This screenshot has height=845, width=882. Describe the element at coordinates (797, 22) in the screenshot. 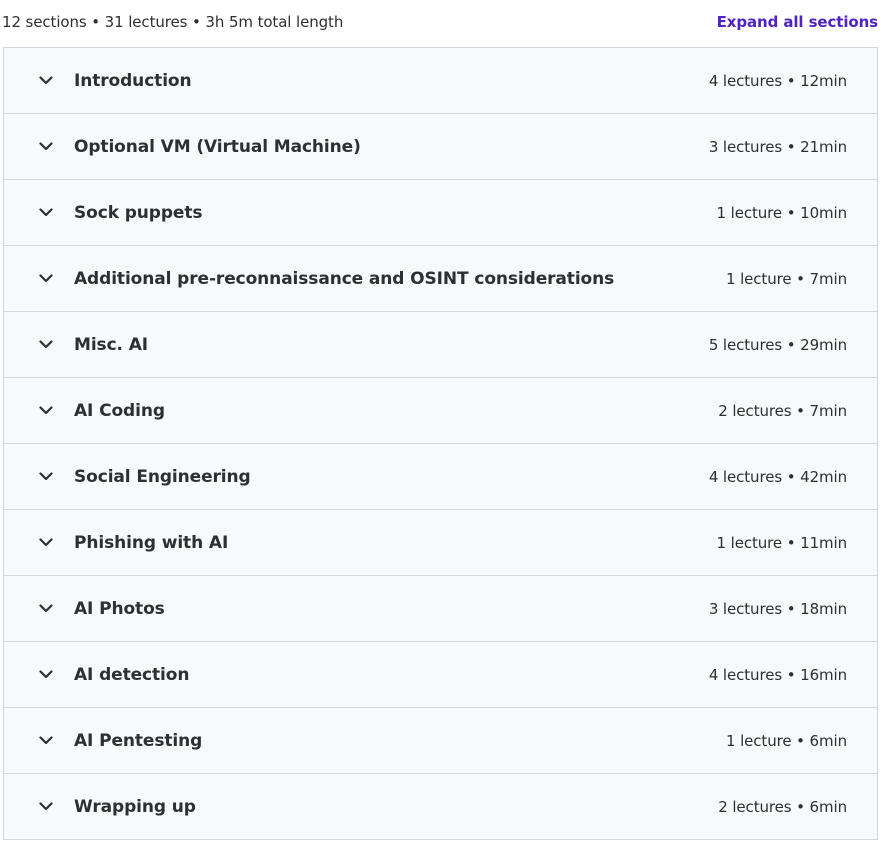

I see `expand-all-sections-button: Expand all sections` at that location.